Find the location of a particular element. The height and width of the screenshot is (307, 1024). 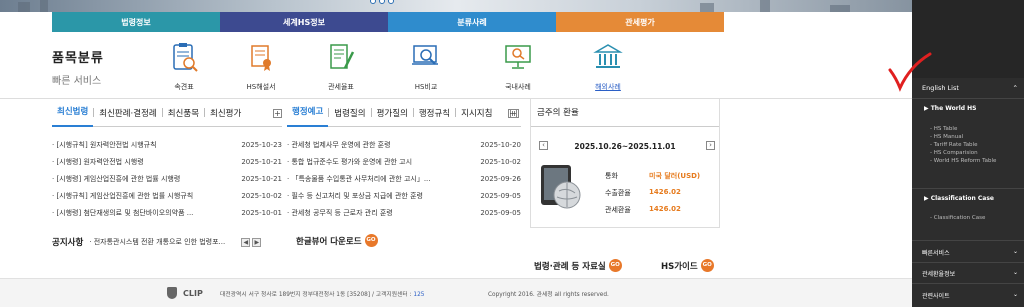

tab-admin-notice: 행정예고 is located at coordinates (308, 113).